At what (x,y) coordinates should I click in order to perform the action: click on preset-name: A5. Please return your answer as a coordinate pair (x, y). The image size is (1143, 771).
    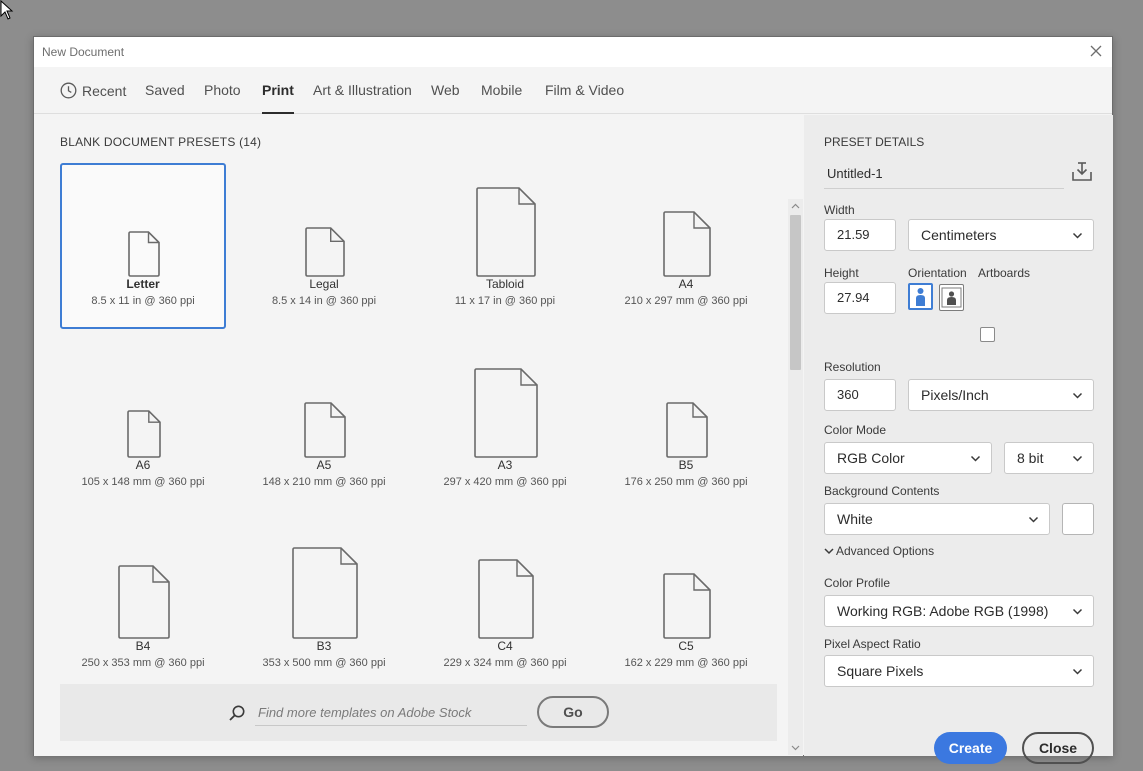
    Looking at the image, I should click on (324, 465).